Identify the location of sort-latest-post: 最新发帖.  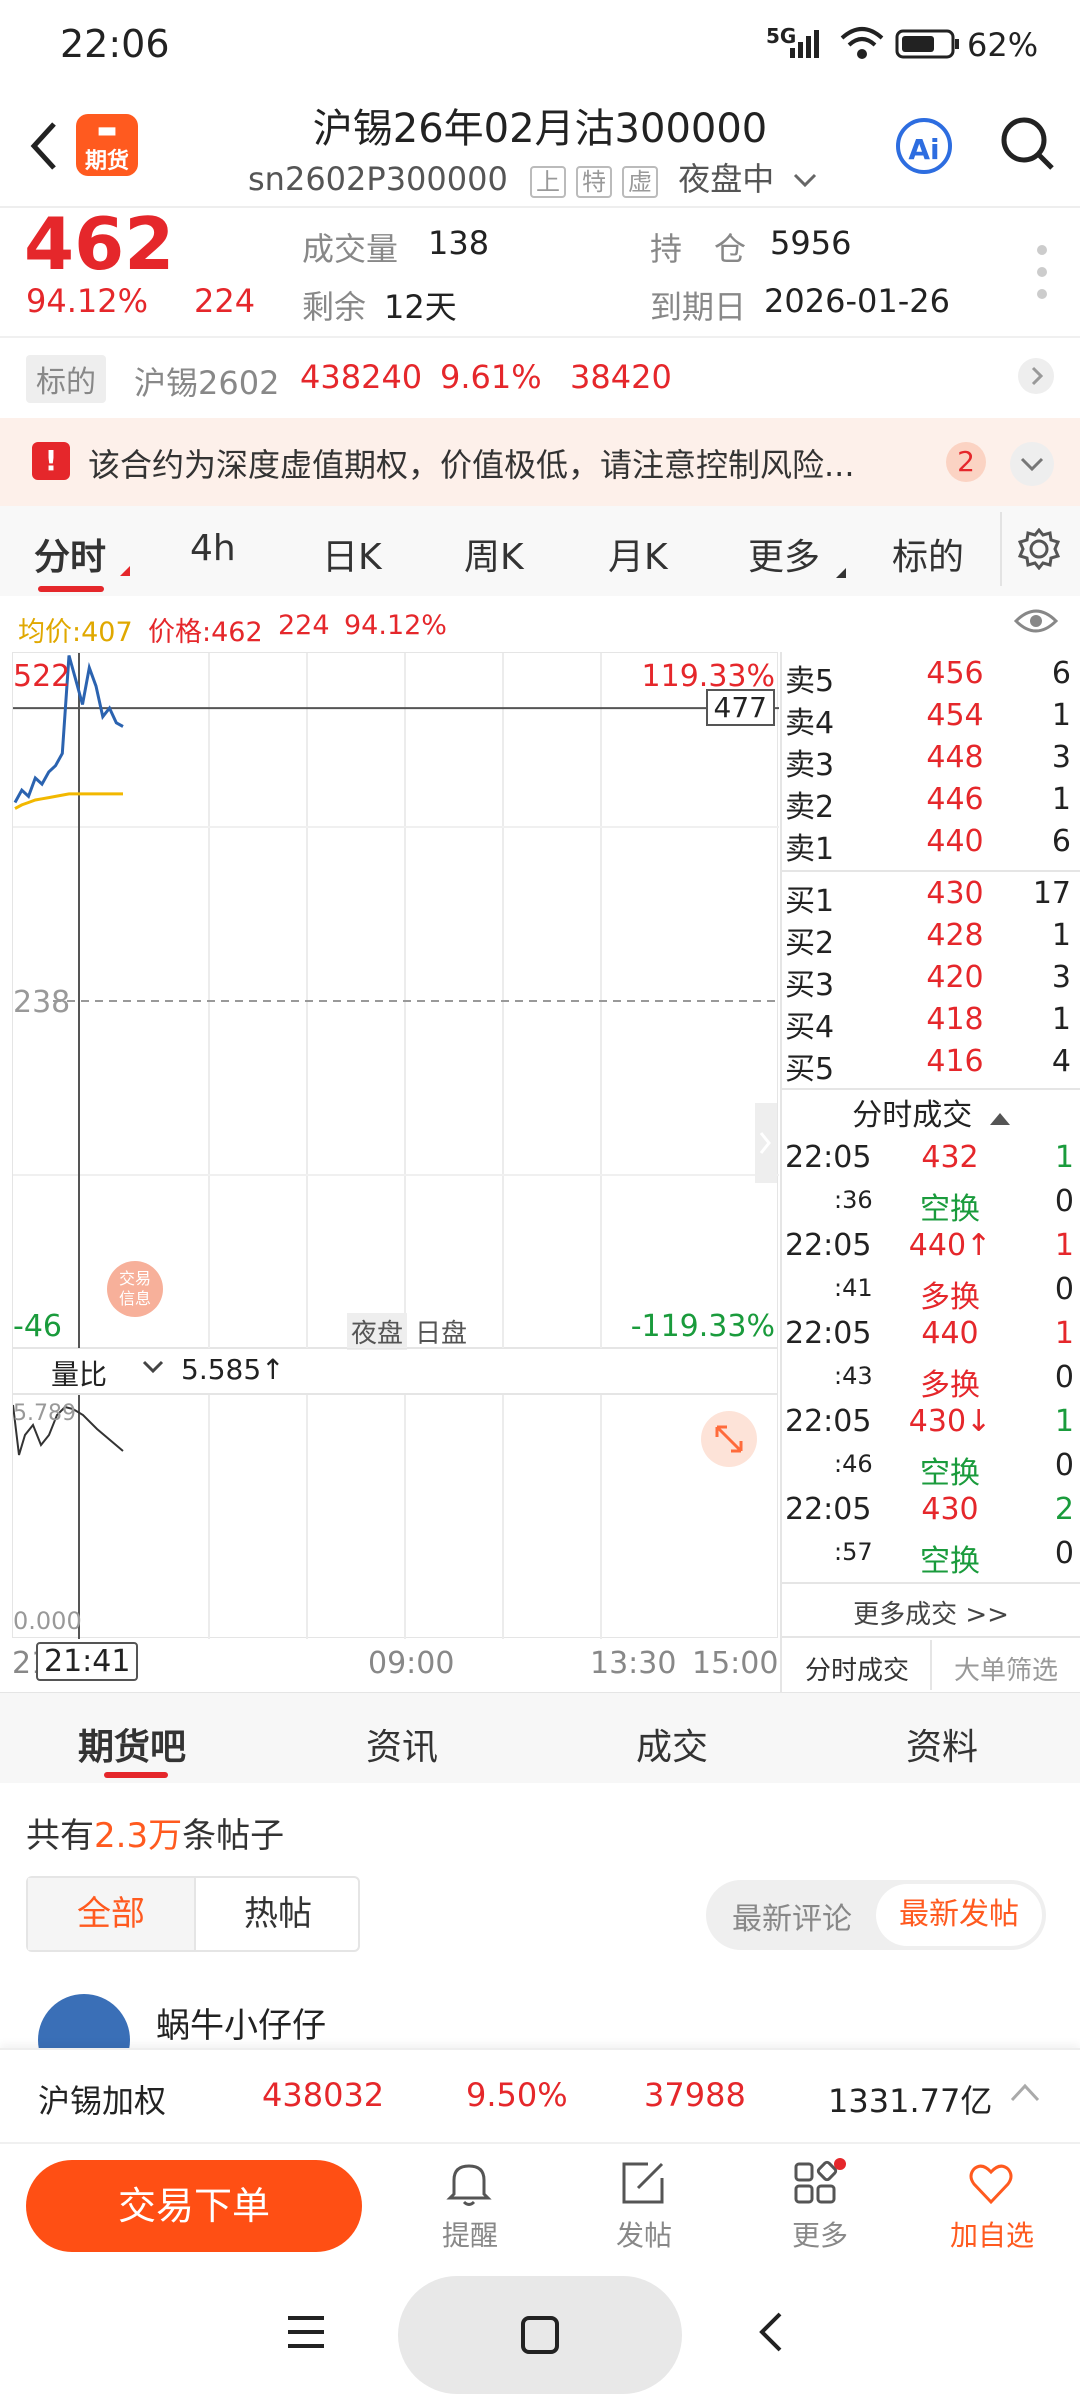
(959, 1915).